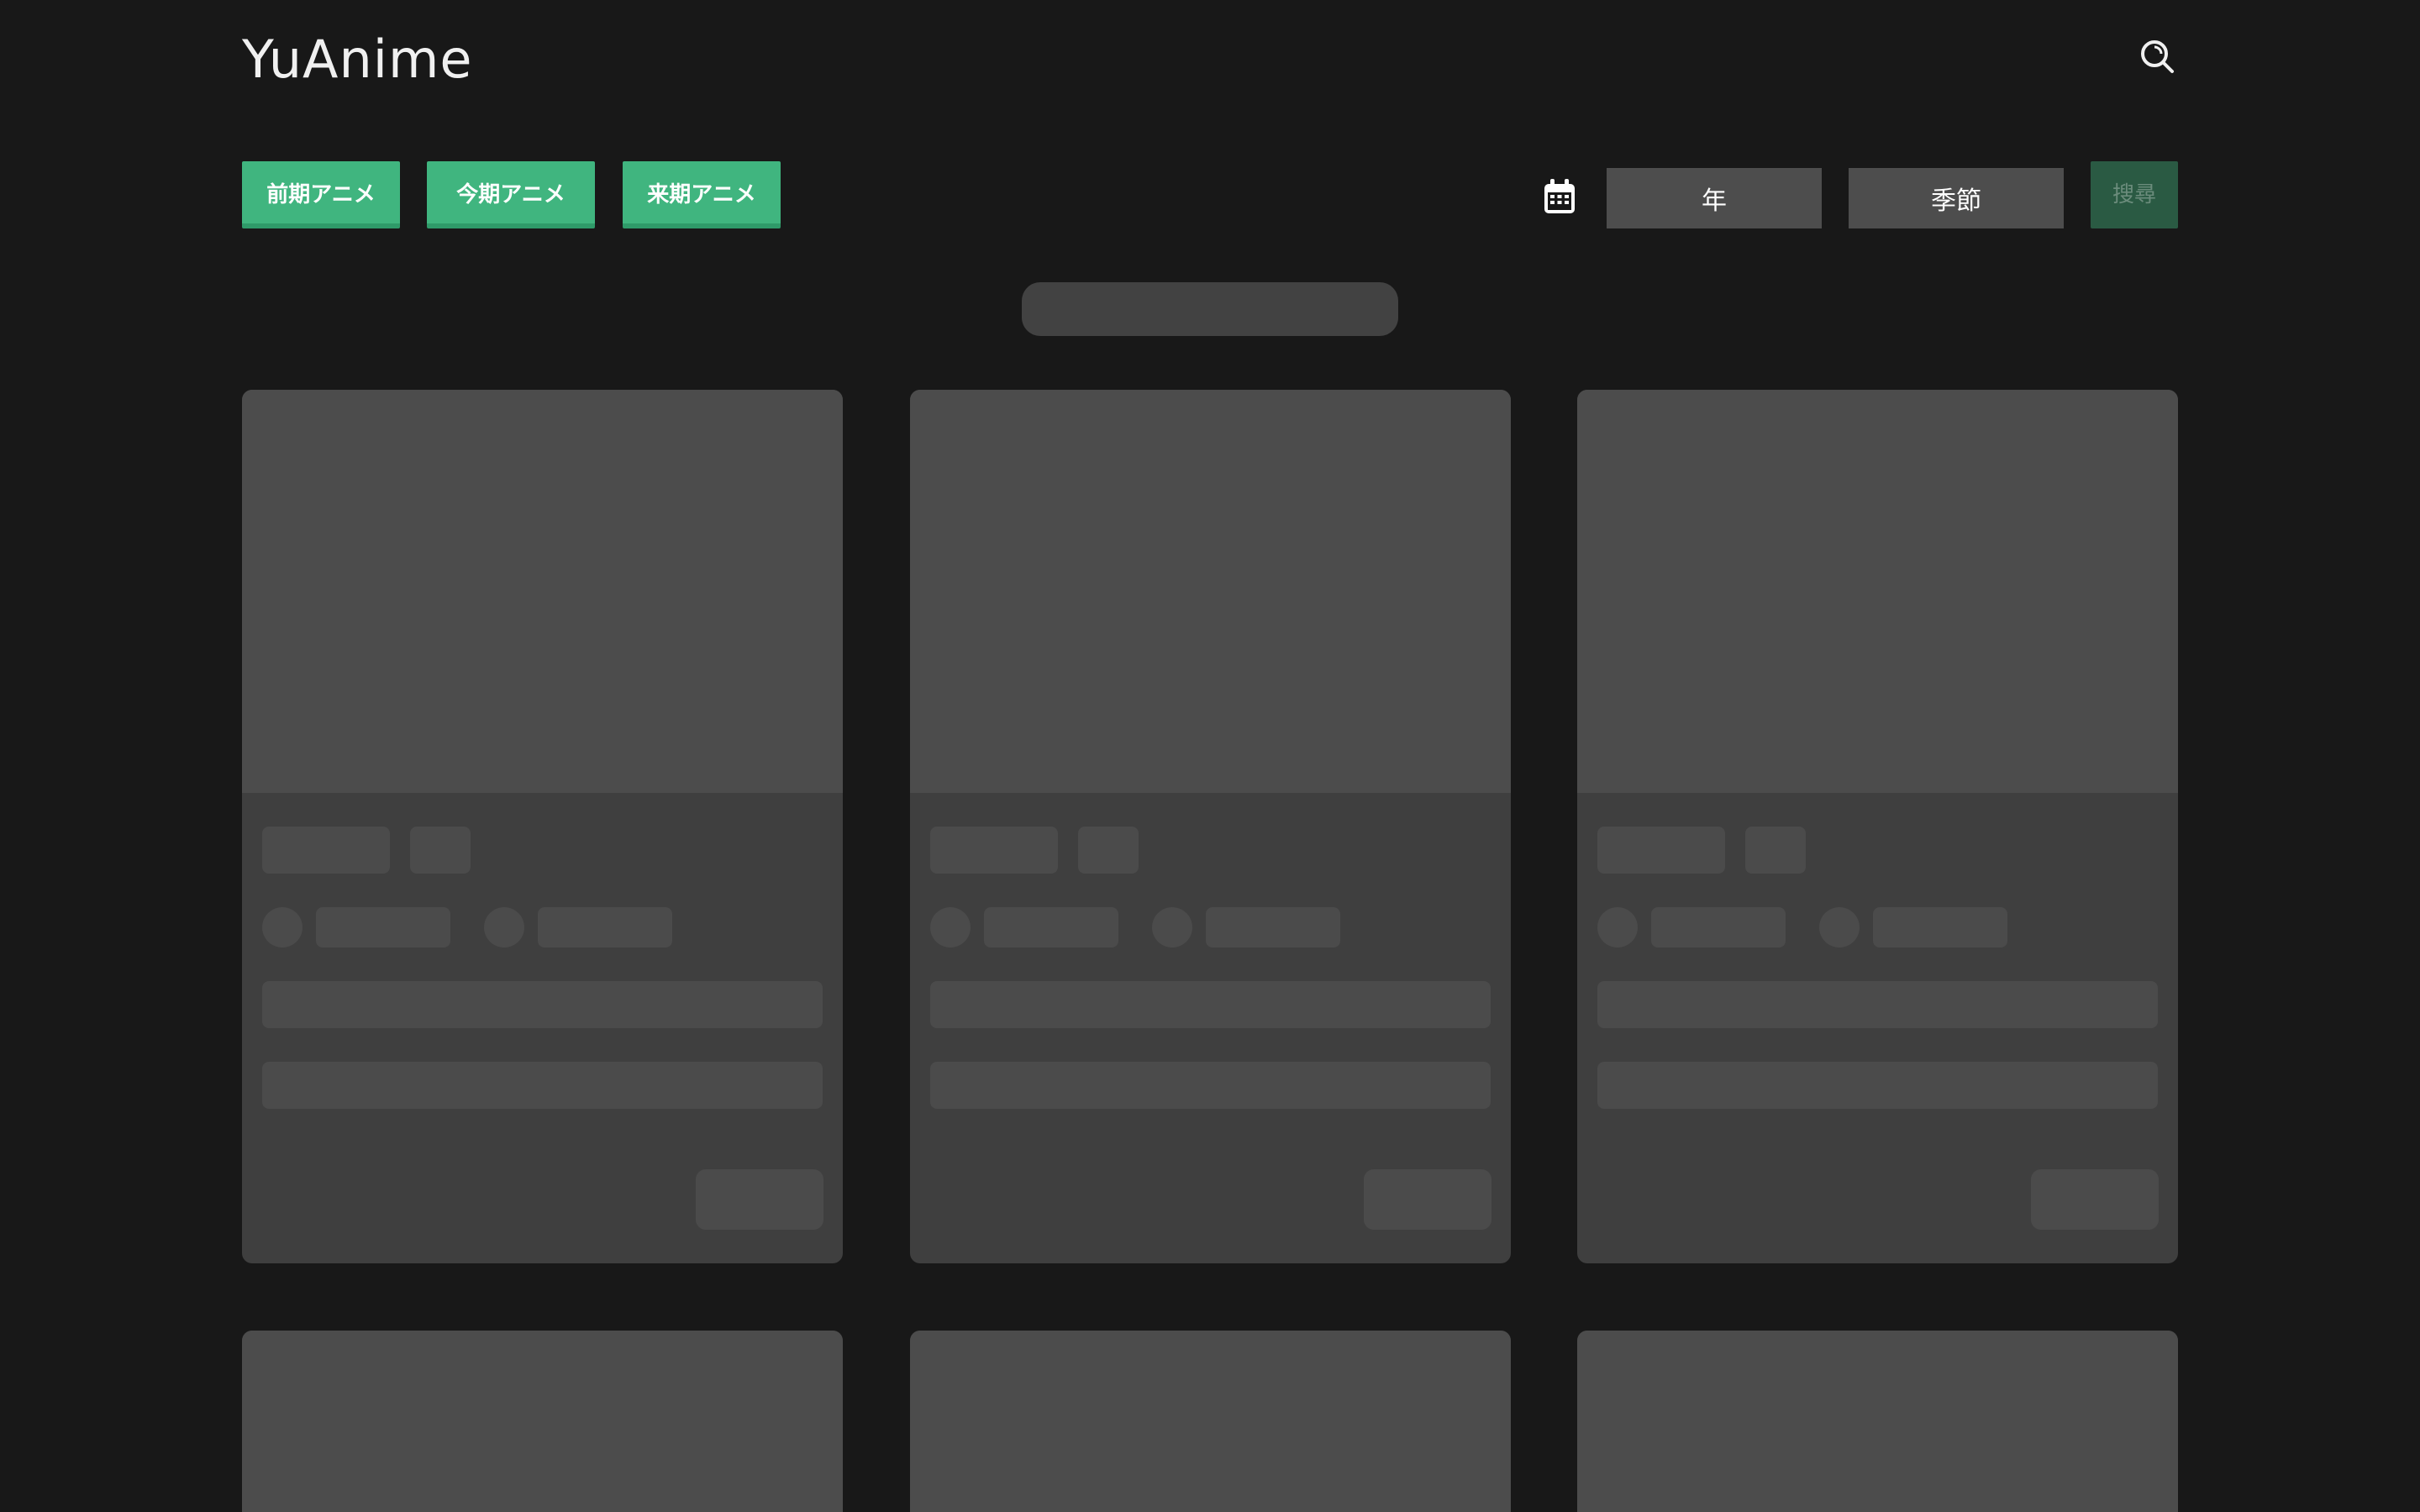 This screenshot has width=2420, height=1512. Describe the element at coordinates (357, 59) in the screenshot. I see `site-logo: YuAnime` at that location.